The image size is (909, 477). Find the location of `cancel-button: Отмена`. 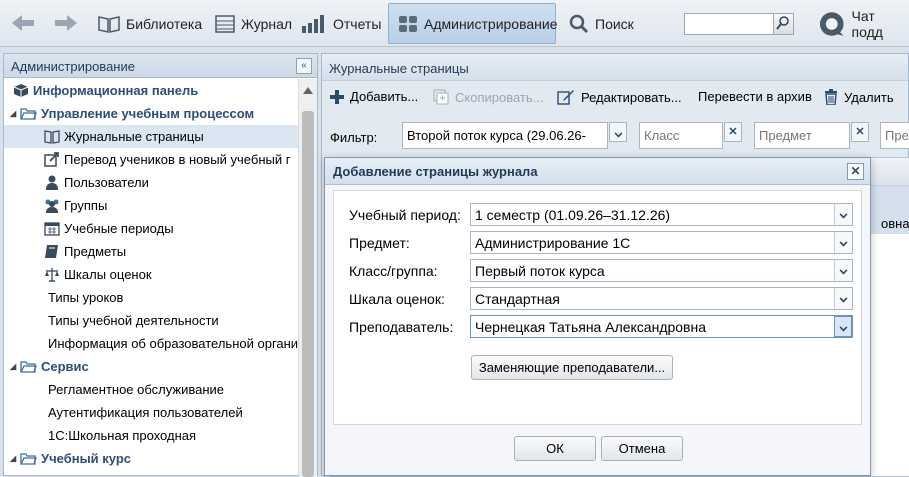

cancel-button: Отмена is located at coordinates (642, 448).